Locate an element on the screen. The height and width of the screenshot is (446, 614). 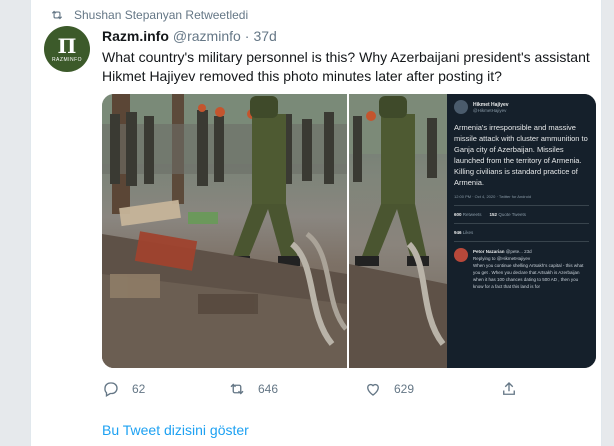
embedded-likes-count: 946 is located at coordinates (458, 232).